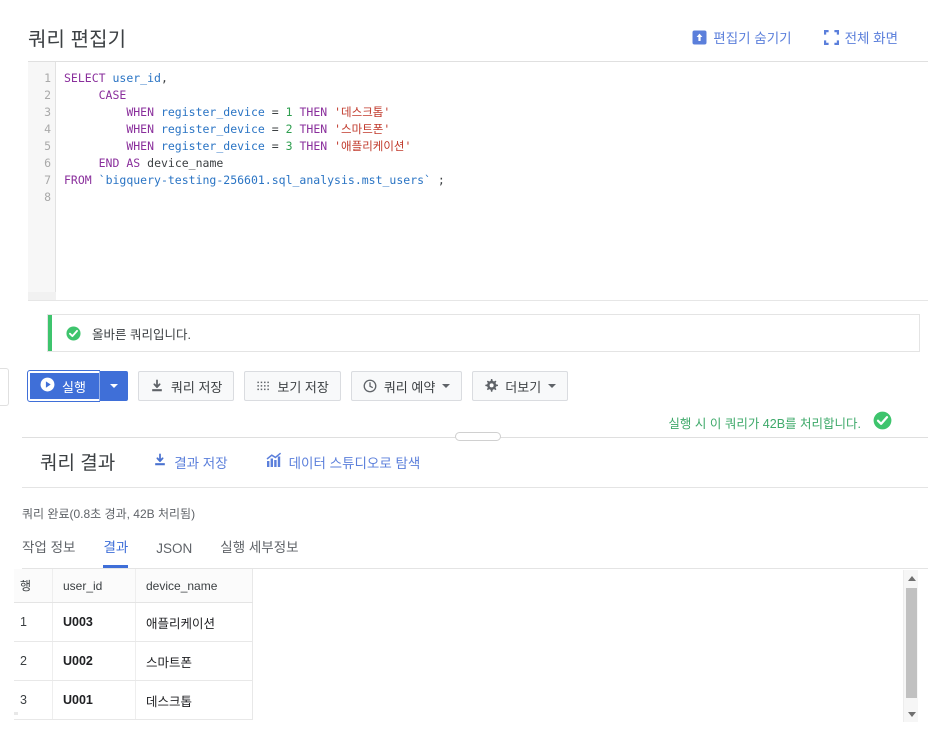 The height and width of the screenshot is (750, 928). What do you see at coordinates (174, 554) in the screenshot?
I see `tab-2: JSON` at bounding box center [174, 554].